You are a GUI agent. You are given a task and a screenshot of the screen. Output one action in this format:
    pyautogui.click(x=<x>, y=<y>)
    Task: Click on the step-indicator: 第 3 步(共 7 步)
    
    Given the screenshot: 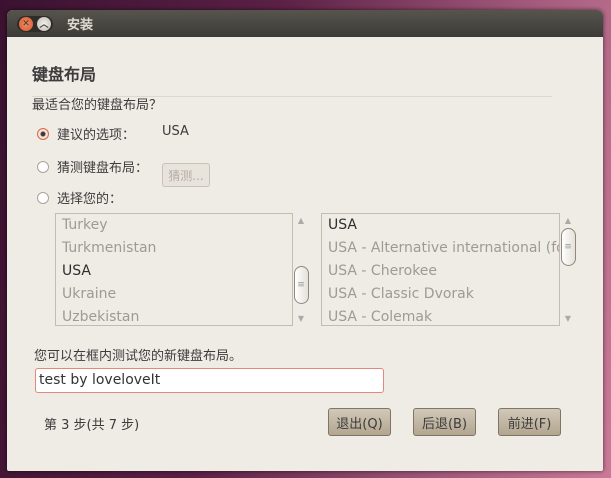 What is the action you would take?
    pyautogui.click(x=92, y=425)
    